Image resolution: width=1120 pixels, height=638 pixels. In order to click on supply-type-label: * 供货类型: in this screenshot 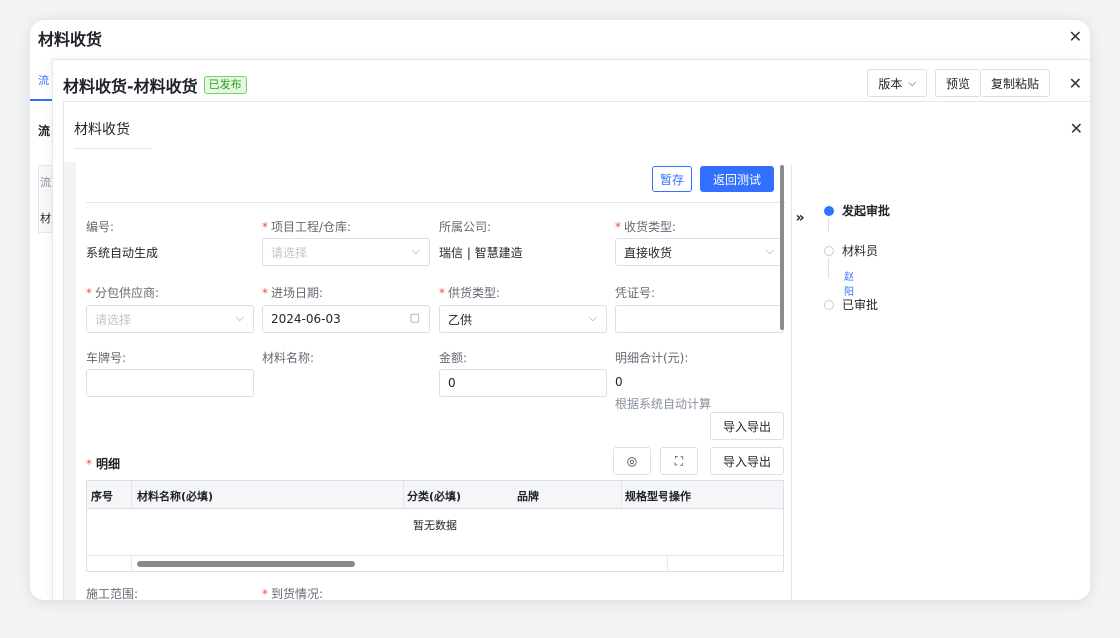, I will do `click(470, 293)`.